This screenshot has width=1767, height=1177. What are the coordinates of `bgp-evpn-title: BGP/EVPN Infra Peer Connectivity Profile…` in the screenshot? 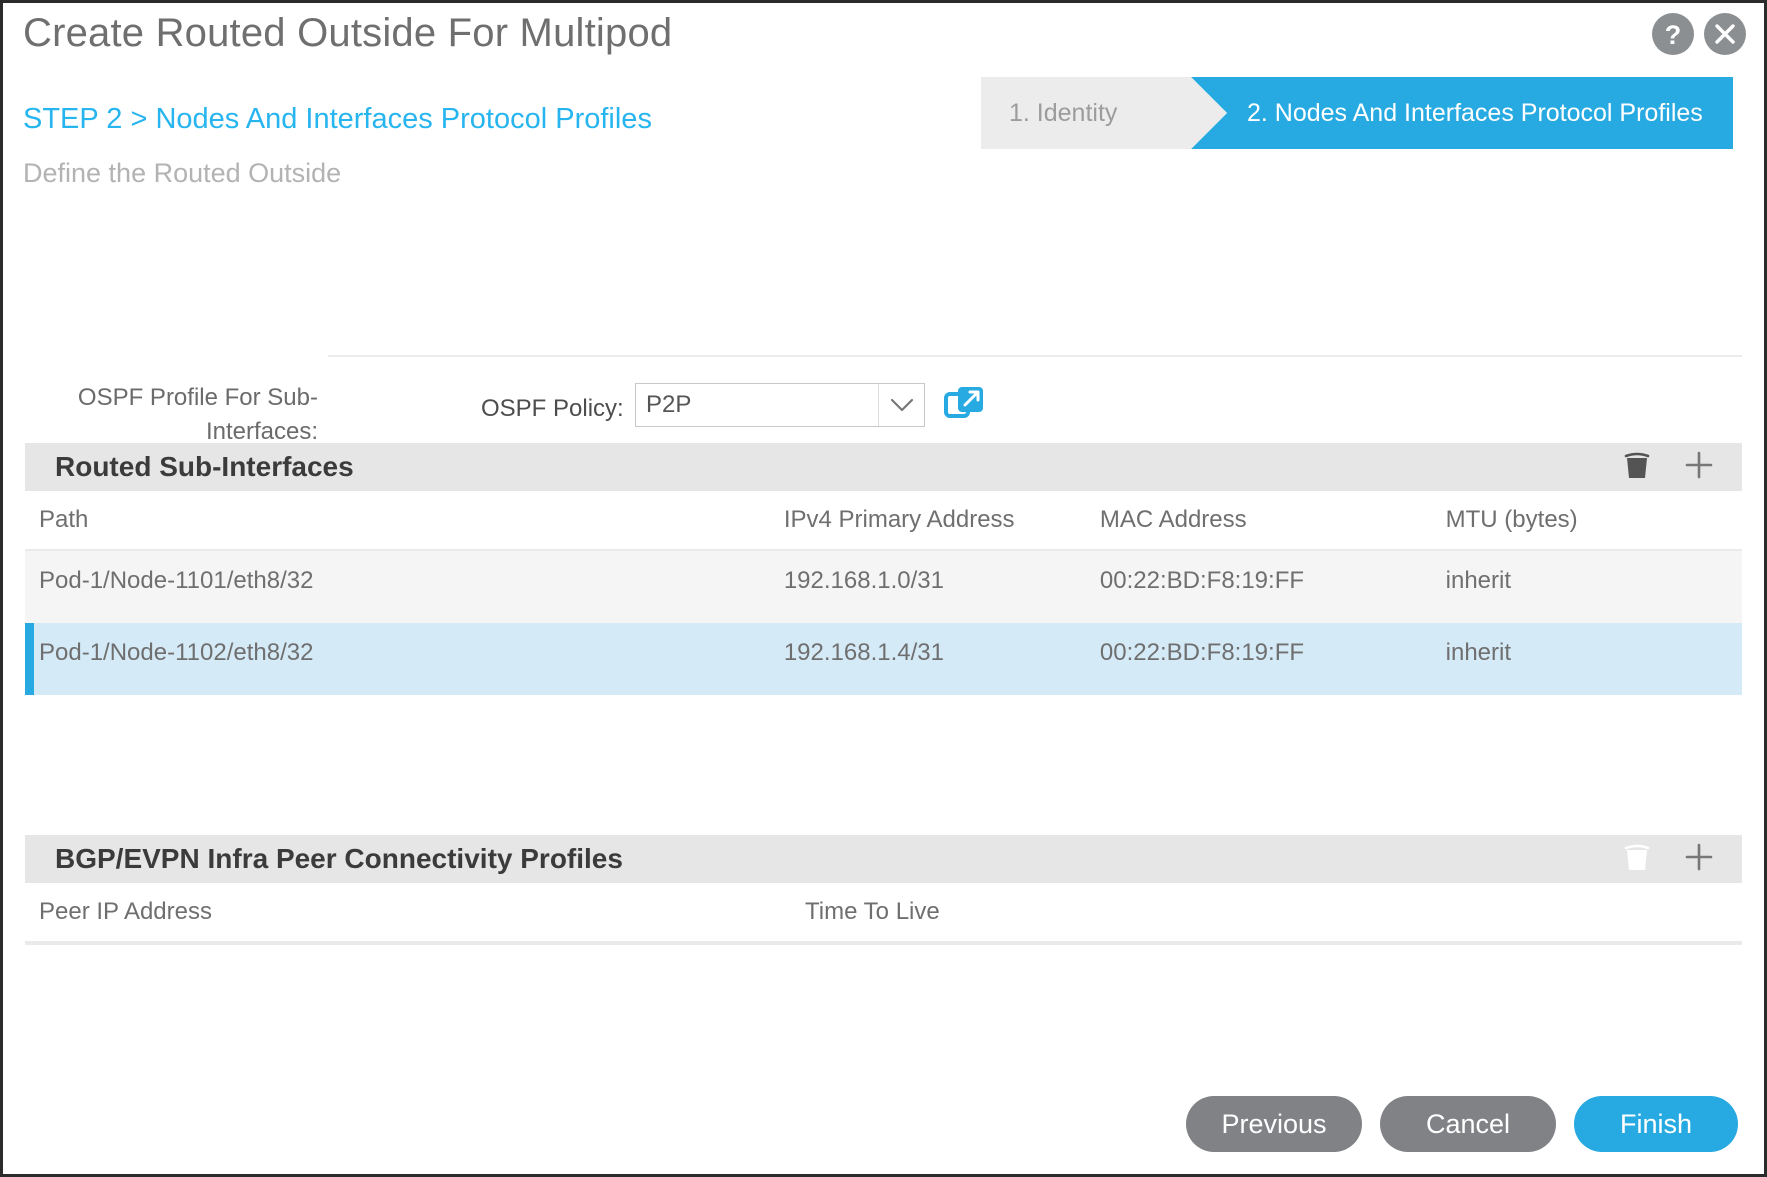 It's located at (339, 858).